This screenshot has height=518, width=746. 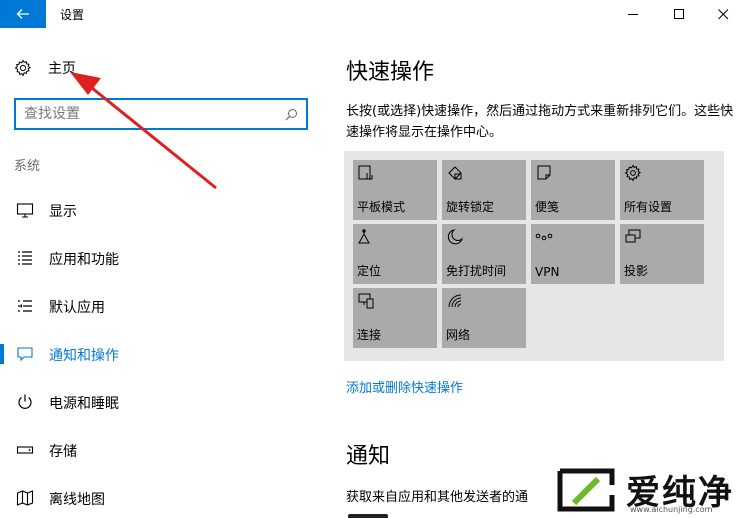 I want to click on title-bar: 设置, so click(x=373, y=14).